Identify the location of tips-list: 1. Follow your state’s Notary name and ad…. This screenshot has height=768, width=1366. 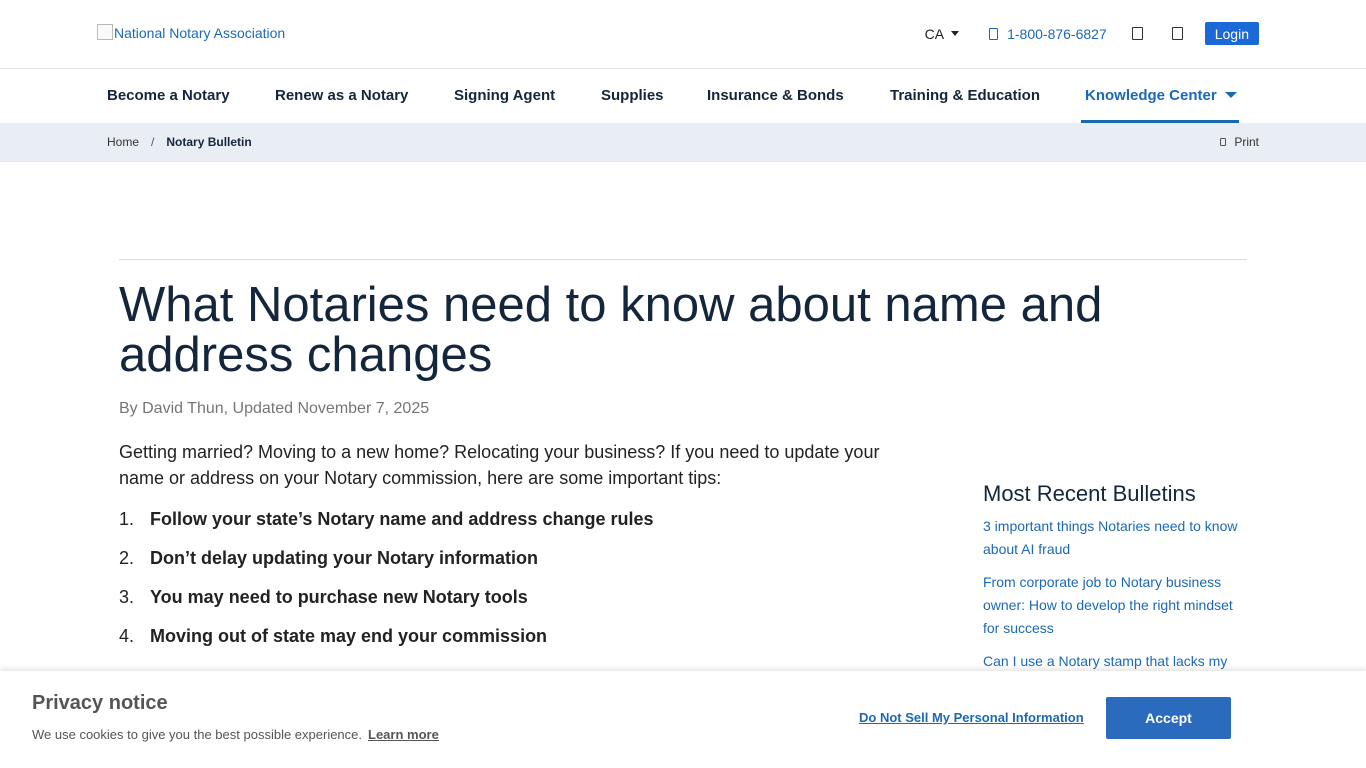
(386, 585).